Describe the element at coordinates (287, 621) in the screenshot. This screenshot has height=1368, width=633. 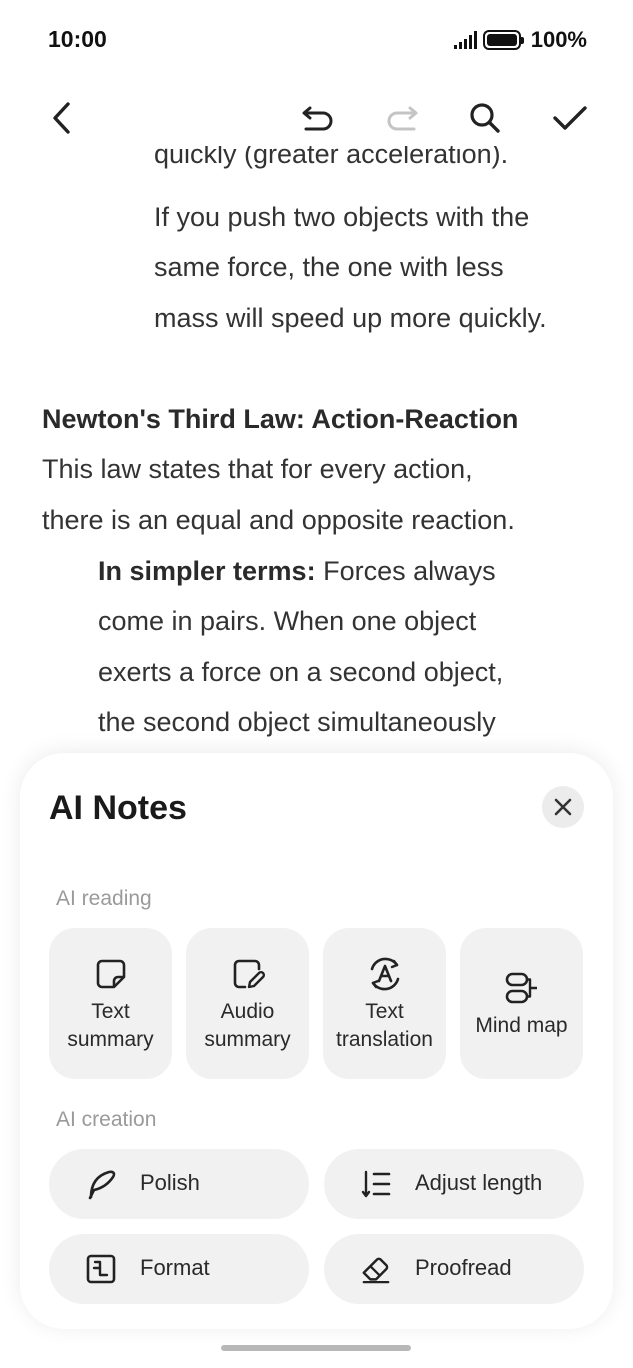
I see `doc-line: come in pairs. When one object` at that location.